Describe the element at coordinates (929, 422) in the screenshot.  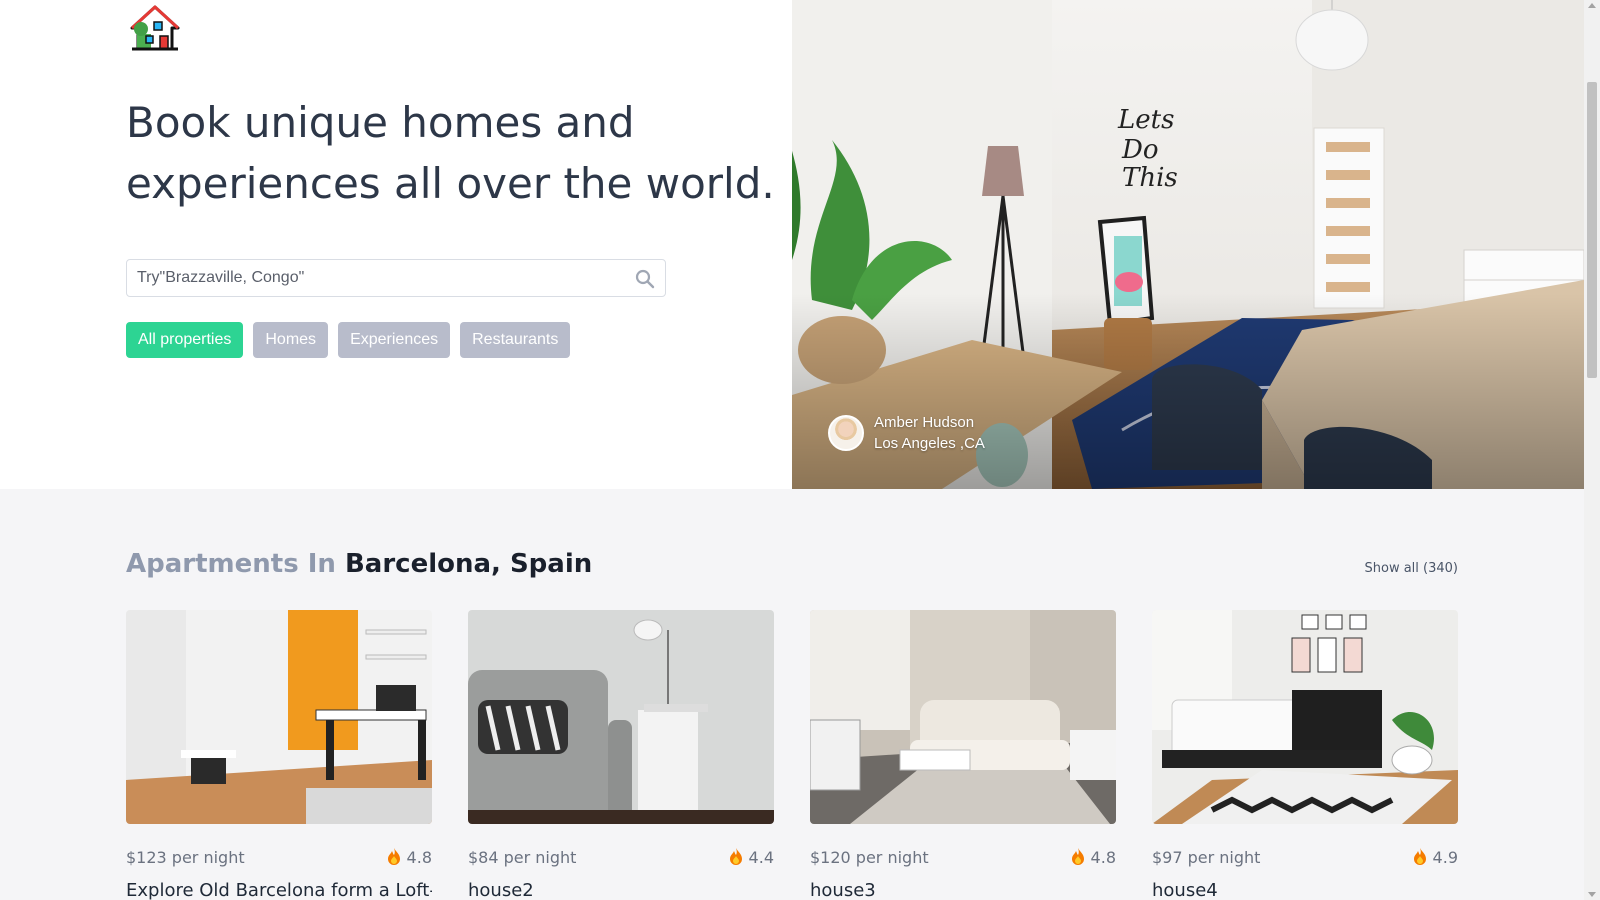
I see `photo-credit-name: Amber Hudson` at that location.